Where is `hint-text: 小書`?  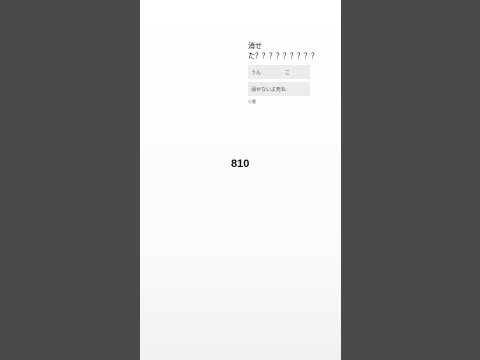
hint-text: 小書 is located at coordinates (252, 101).